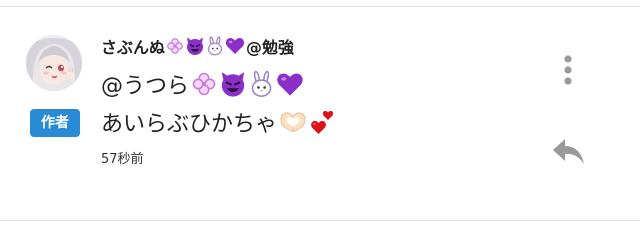 This screenshot has width=640, height=240. I want to click on avatar, so click(54, 63).